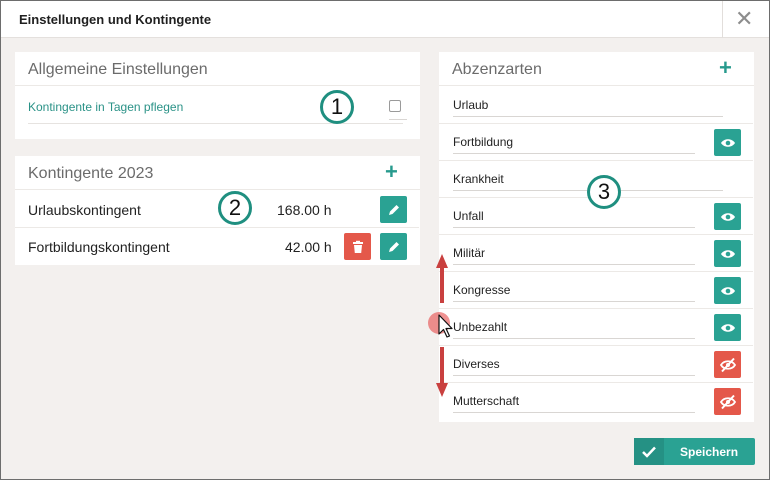  I want to click on absence-type-row: Unbezahlt, so click(596, 327).